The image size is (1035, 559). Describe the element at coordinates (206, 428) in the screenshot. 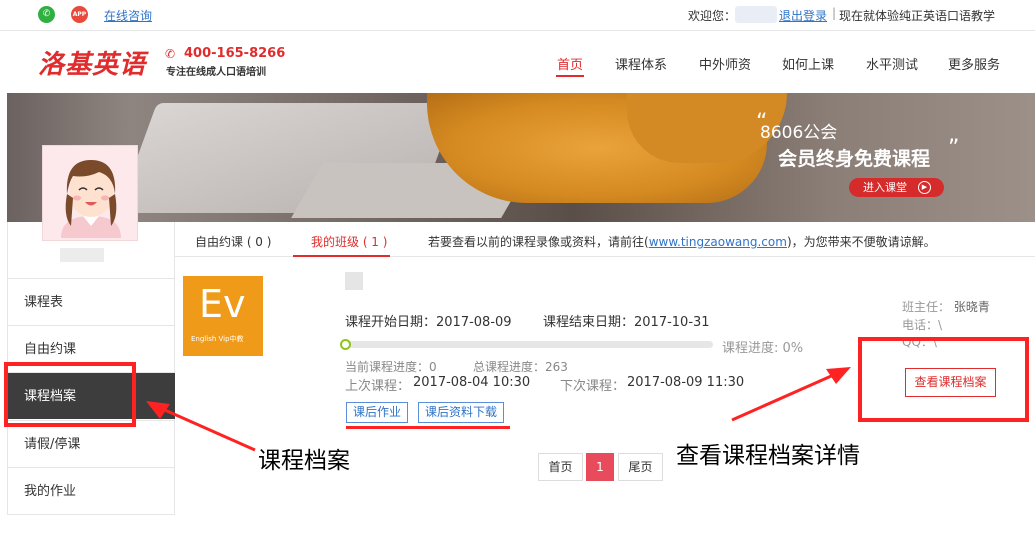

I see `annotation-arrow-left-line` at that location.